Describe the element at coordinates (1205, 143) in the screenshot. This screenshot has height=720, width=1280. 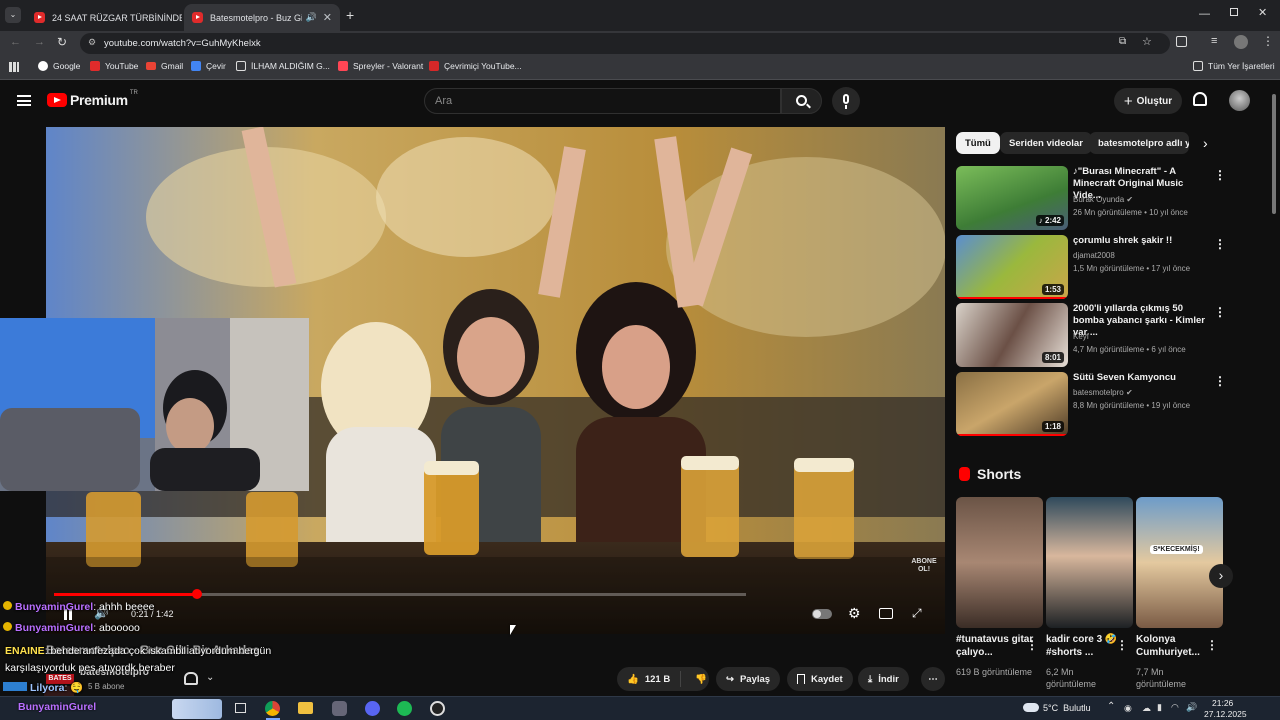
I see `chevron-right-icon: ›` at that location.